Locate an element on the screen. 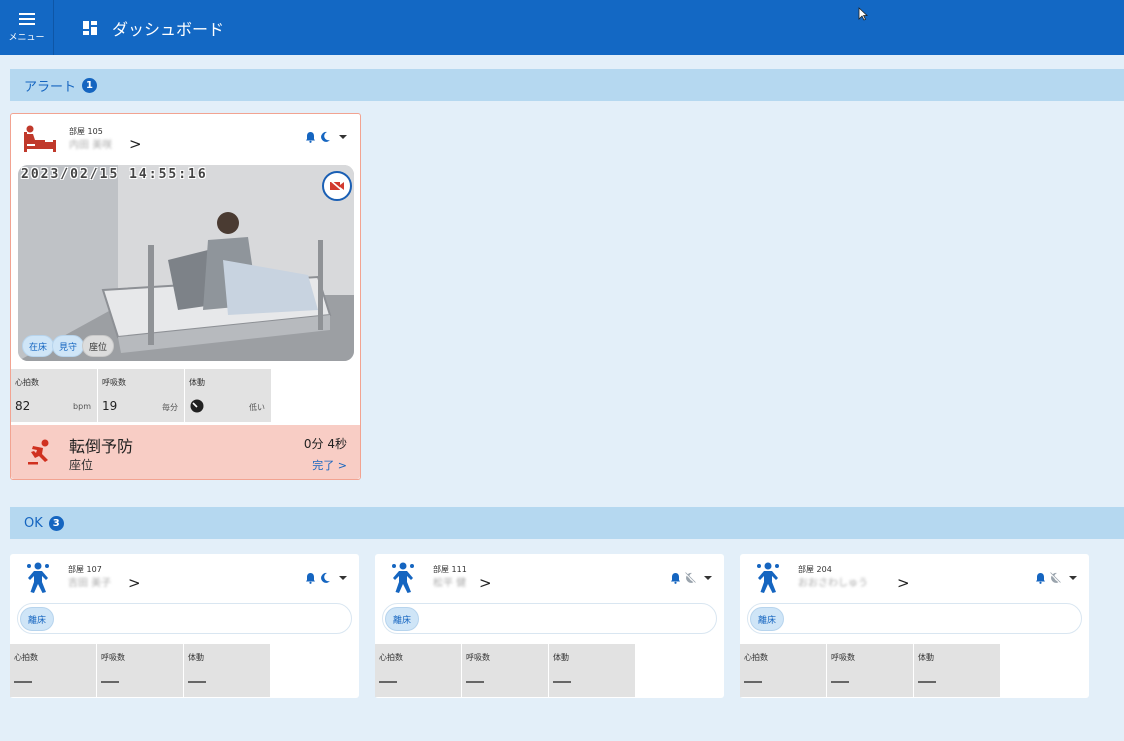 The image size is (1124, 741). alert-elapsed-time: 0分 4秒 is located at coordinates (325, 444).